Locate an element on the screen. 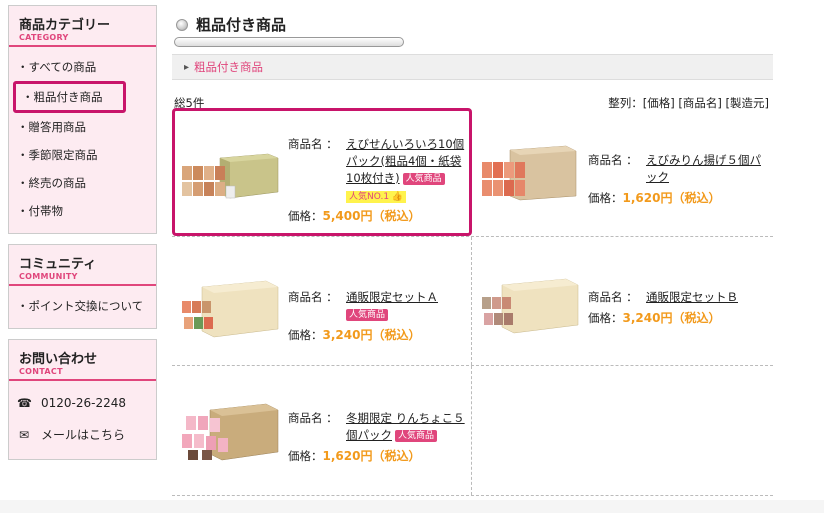 The image size is (824, 513). price-line: 価格：5,400円（税込） is located at coordinates (379, 216).